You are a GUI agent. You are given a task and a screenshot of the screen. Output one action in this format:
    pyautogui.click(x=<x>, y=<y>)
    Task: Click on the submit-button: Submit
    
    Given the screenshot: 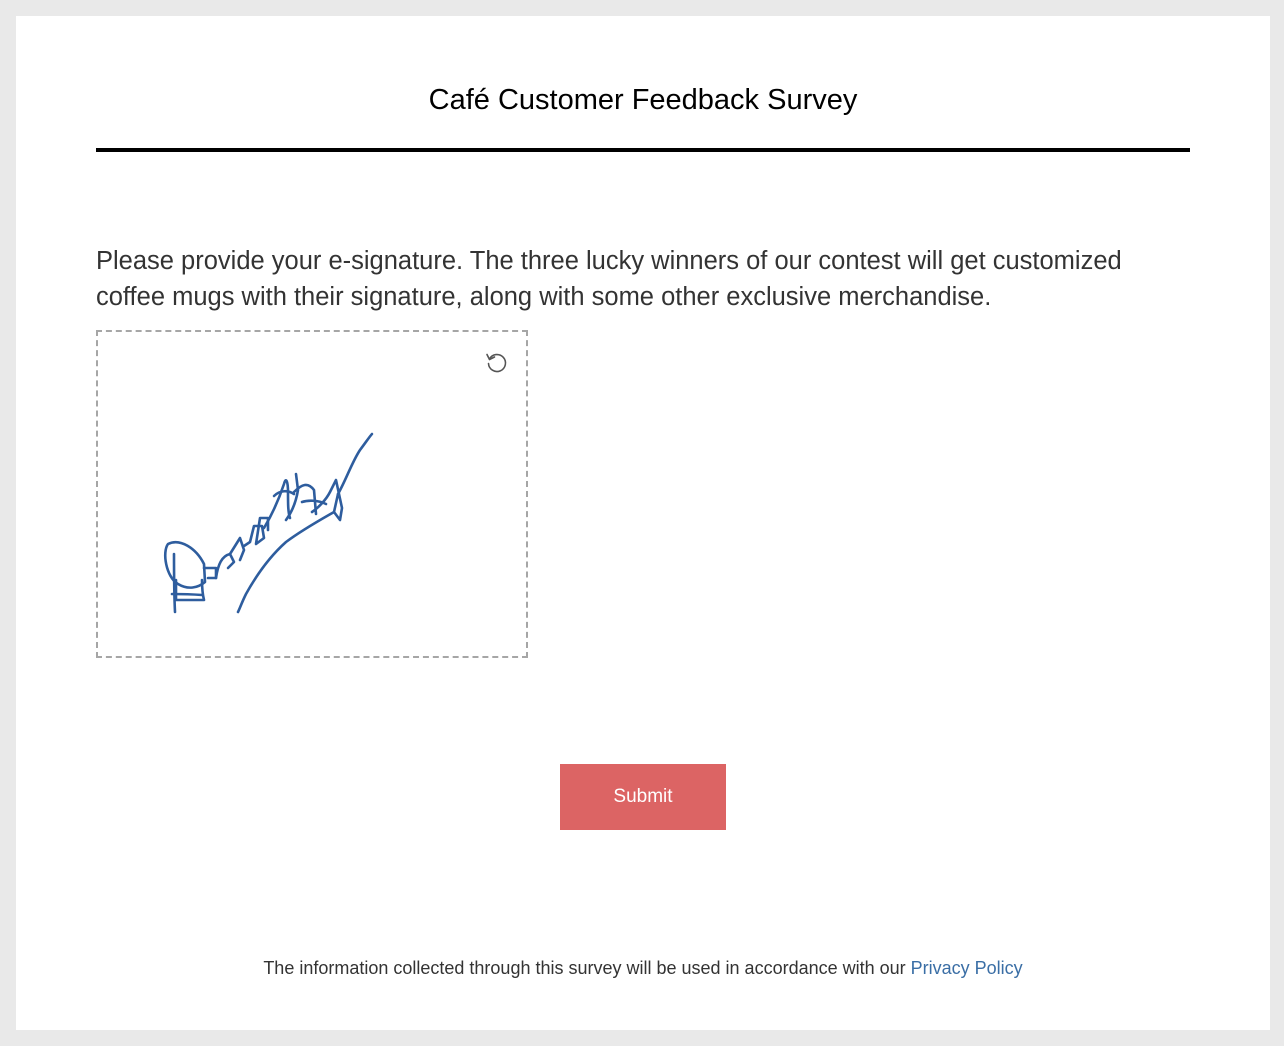 What is the action you would take?
    pyautogui.click(x=643, y=797)
    